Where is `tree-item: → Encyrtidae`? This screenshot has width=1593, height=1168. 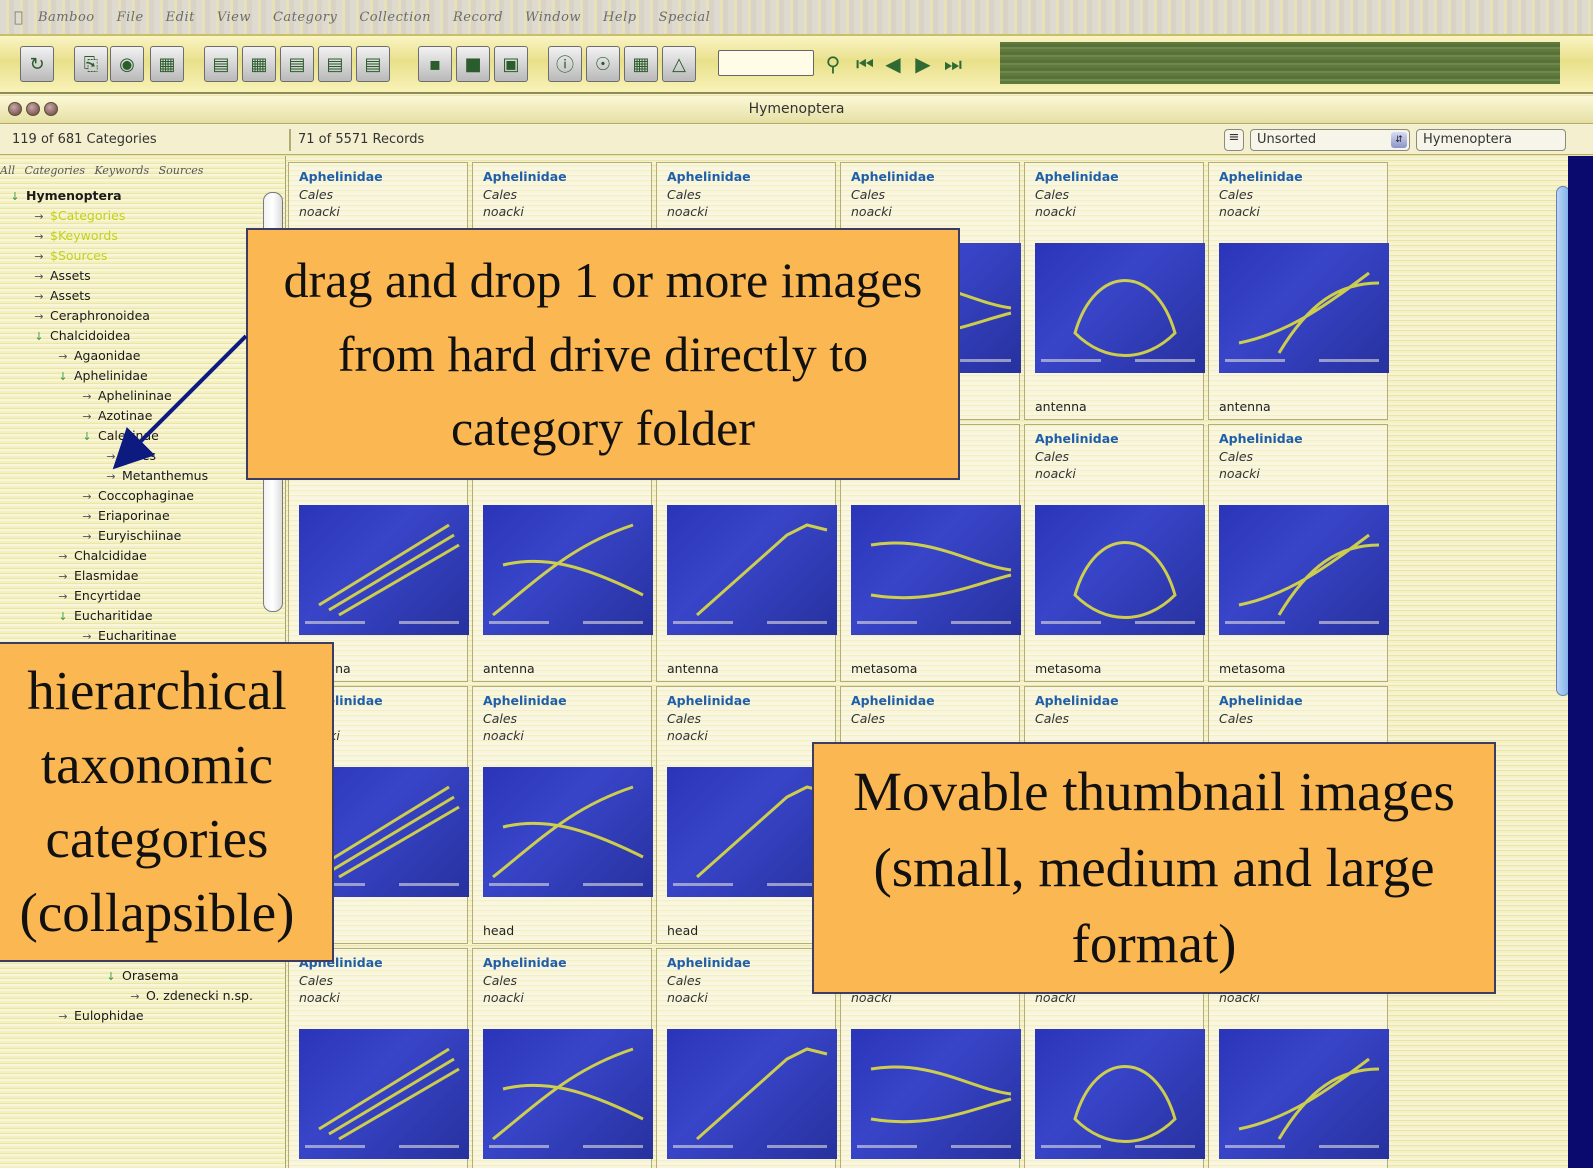
tree-item: → Encyrtidae is located at coordinates (141, 596).